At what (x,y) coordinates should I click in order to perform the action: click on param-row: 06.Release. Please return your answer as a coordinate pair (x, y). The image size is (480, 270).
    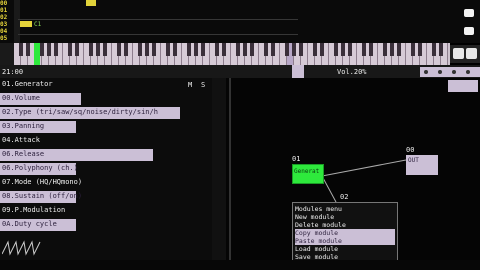
    Looking at the image, I should click on (106, 155).